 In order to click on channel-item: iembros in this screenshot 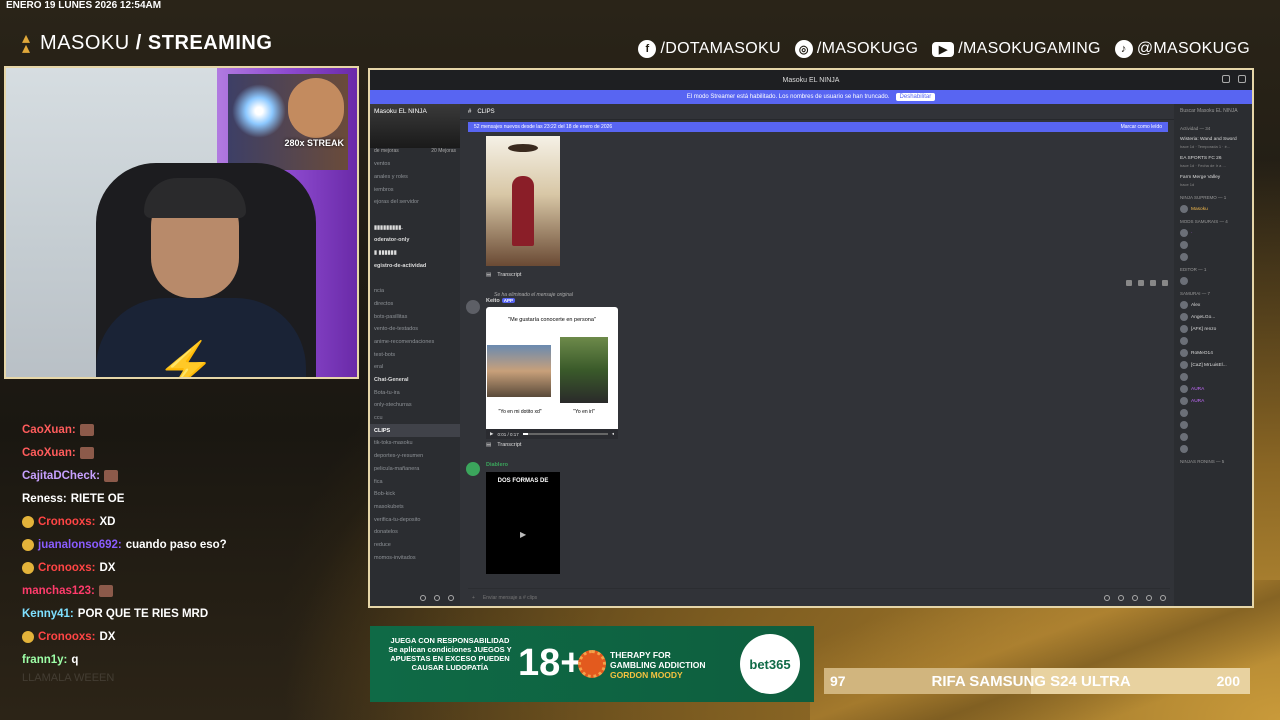, I will do `click(415, 189)`.